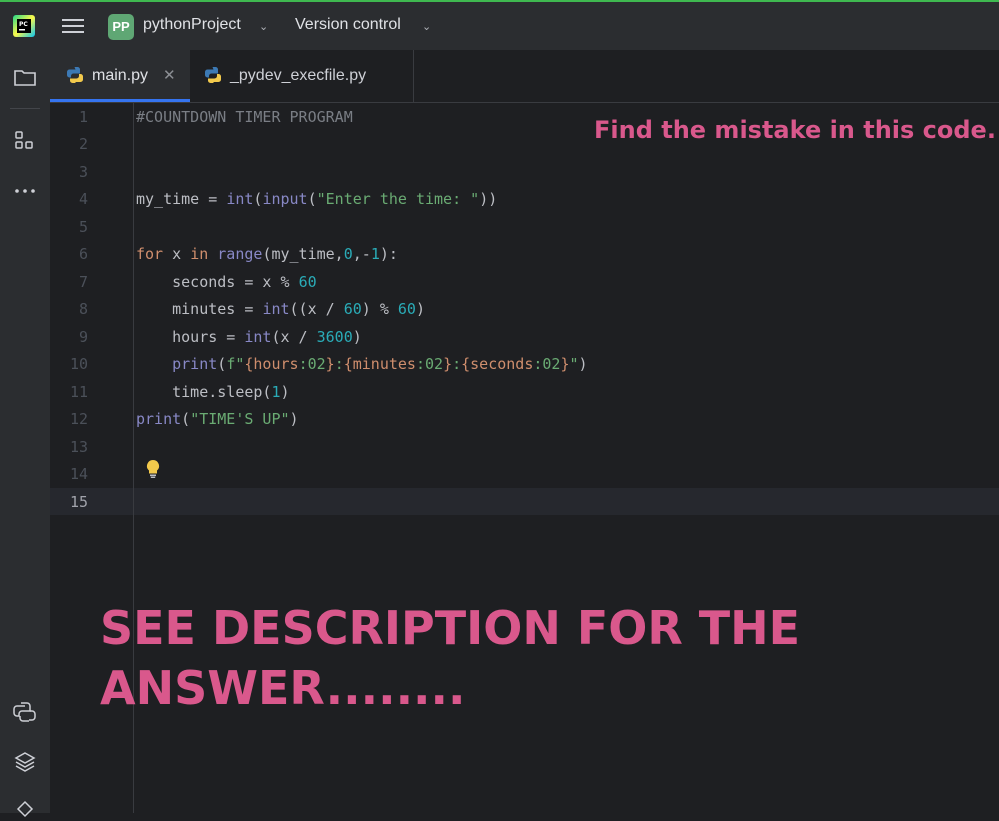 The image size is (999, 821). What do you see at coordinates (213, 392) in the screenshot?
I see `code-text: time.sleep(1)` at bounding box center [213, 392].